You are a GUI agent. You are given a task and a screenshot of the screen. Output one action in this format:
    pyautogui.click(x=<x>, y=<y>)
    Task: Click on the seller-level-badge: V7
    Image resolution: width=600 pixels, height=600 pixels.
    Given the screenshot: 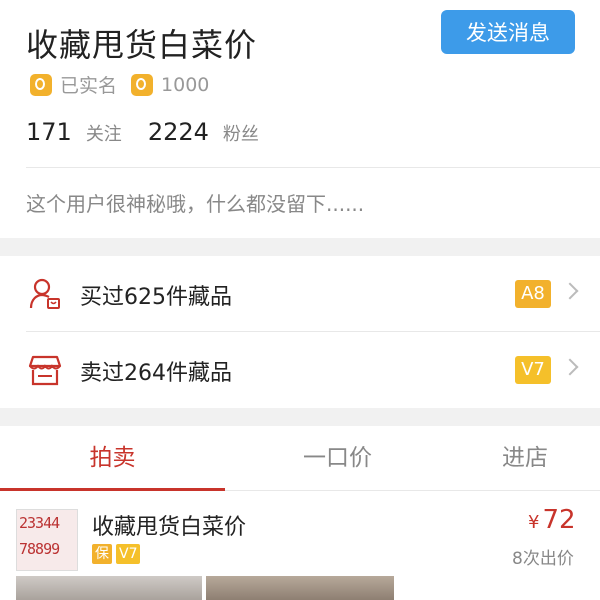 What is the action you would take?
    pyautogui.click(x=533, y=370)
    